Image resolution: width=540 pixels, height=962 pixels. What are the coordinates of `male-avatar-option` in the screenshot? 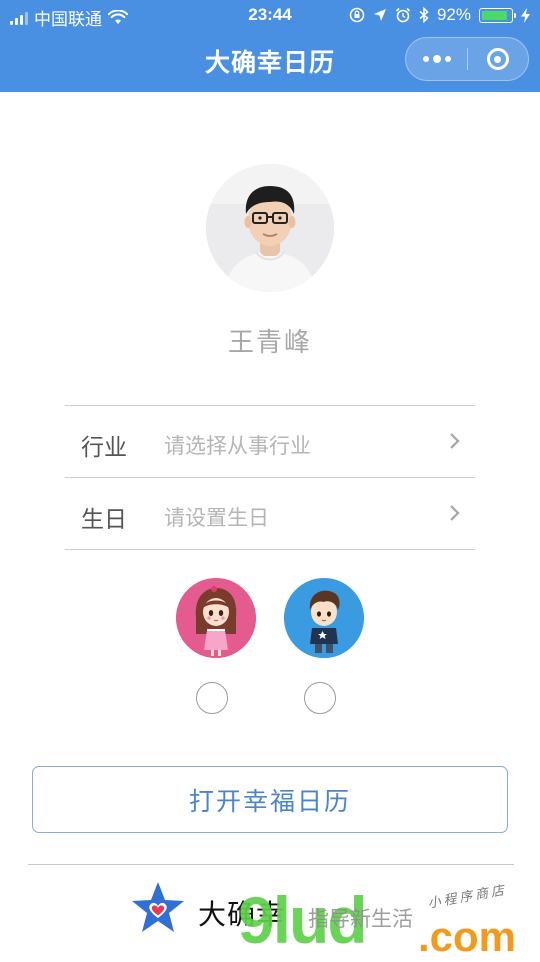 It's located at (324, 618).